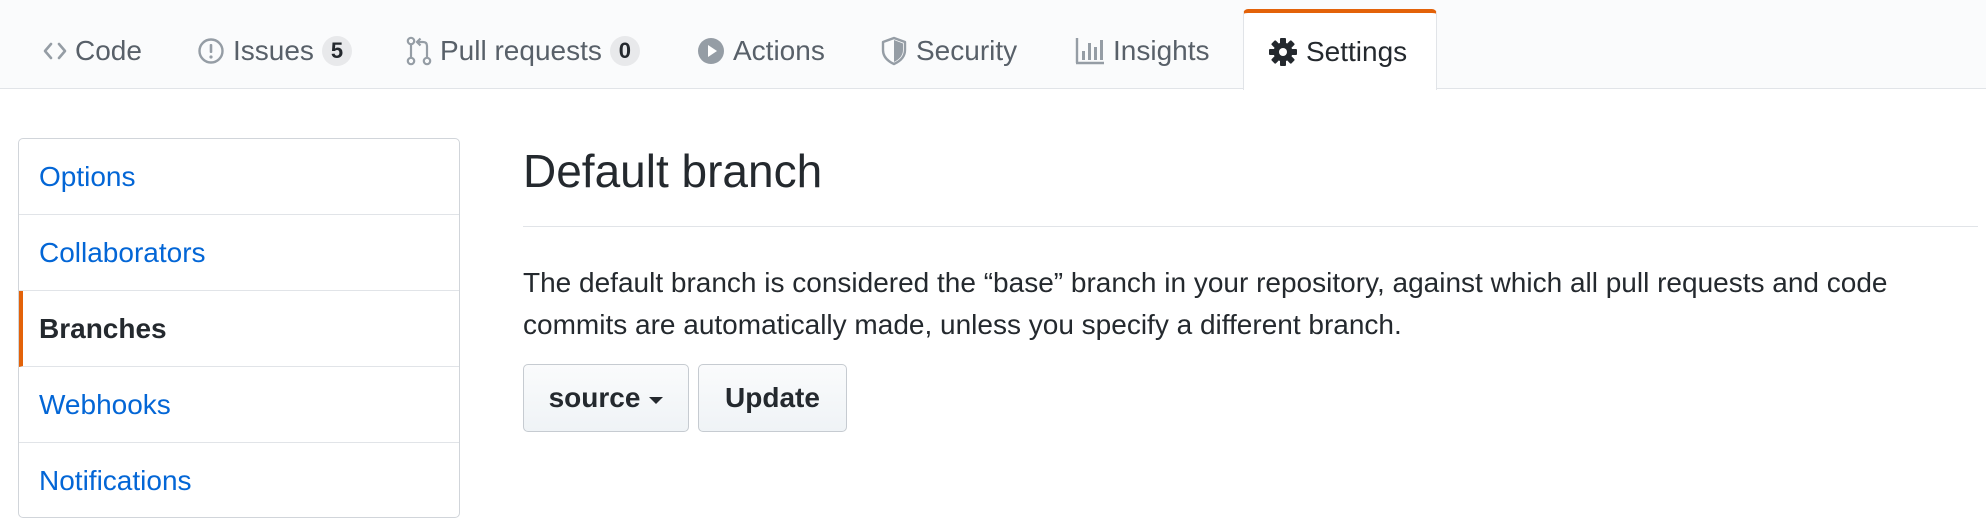  I want to click on play-icon, so click(711, 51).